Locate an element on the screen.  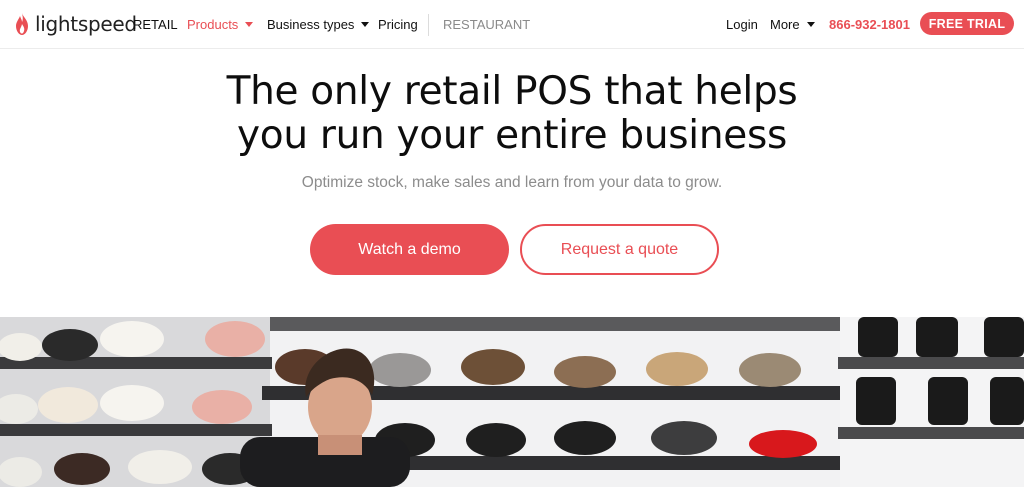
request-quote-button: Request a quote is located at coordinates (619, 249).